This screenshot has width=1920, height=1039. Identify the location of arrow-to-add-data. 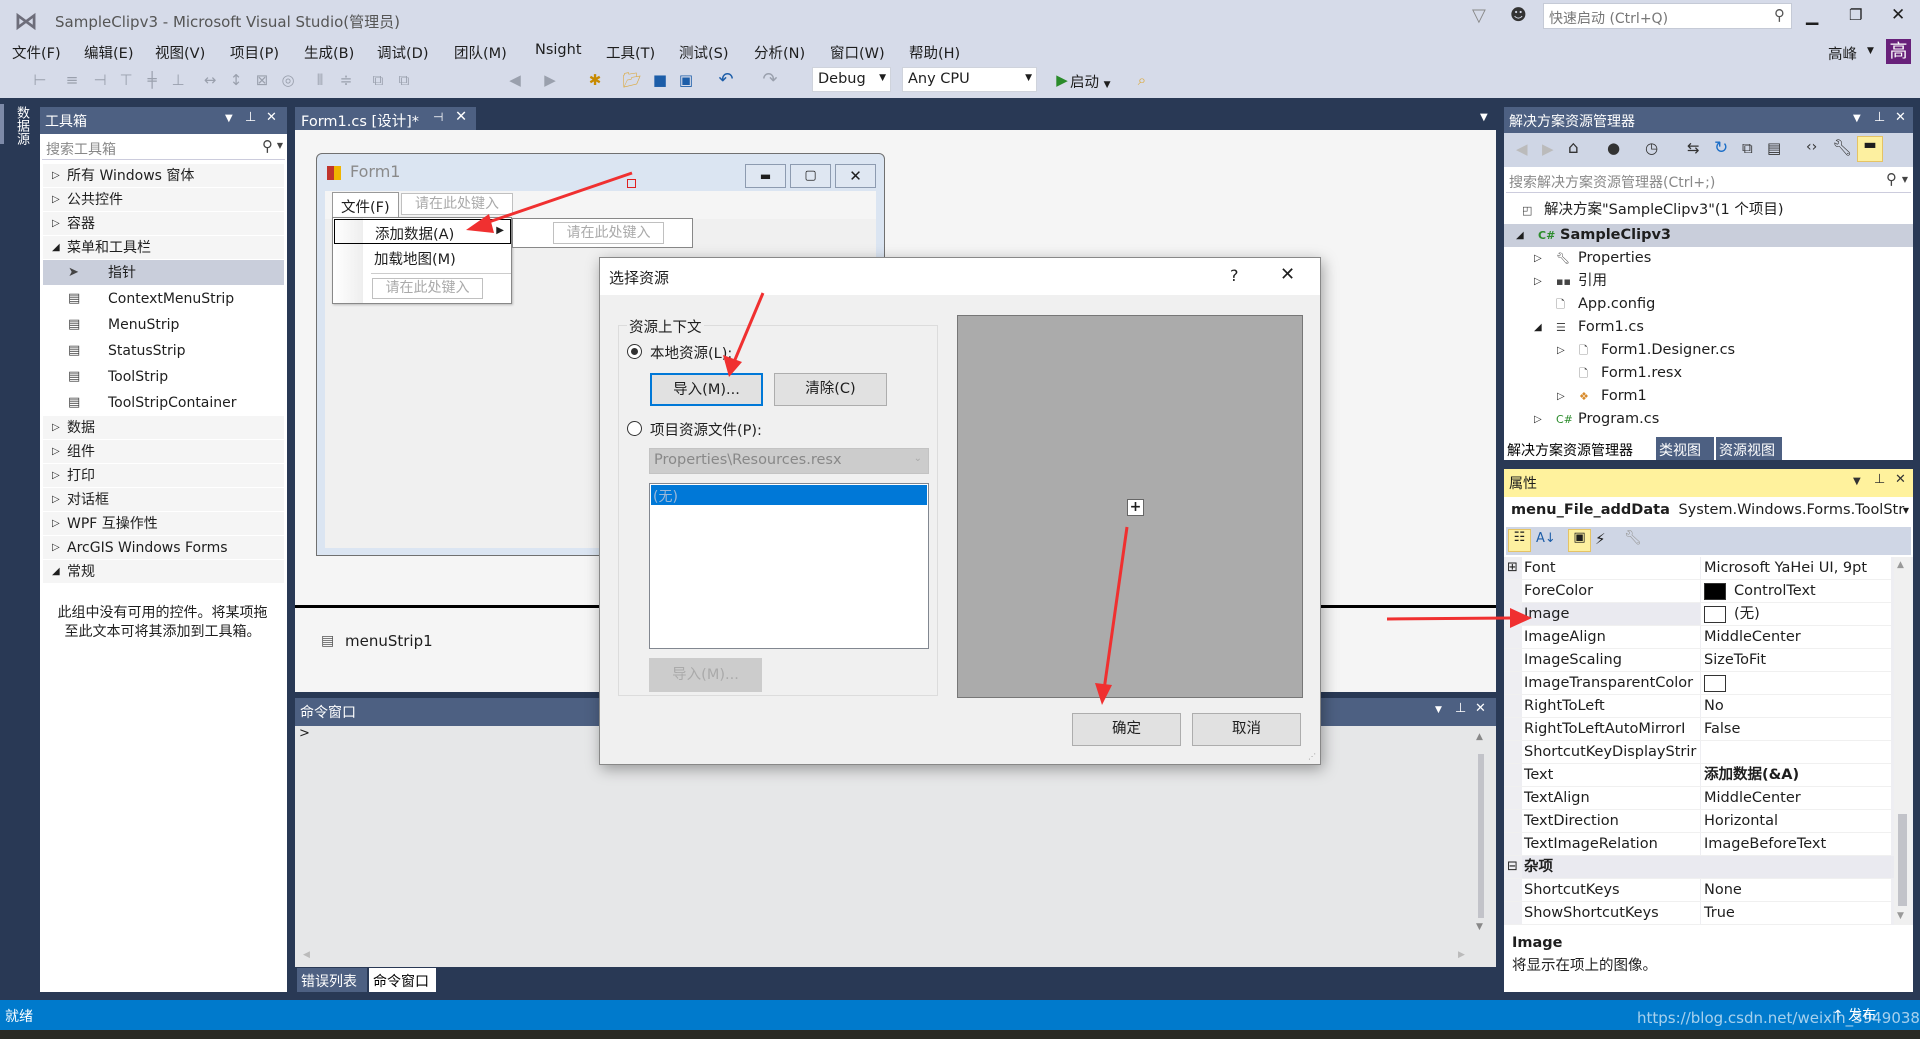
(549, 202).